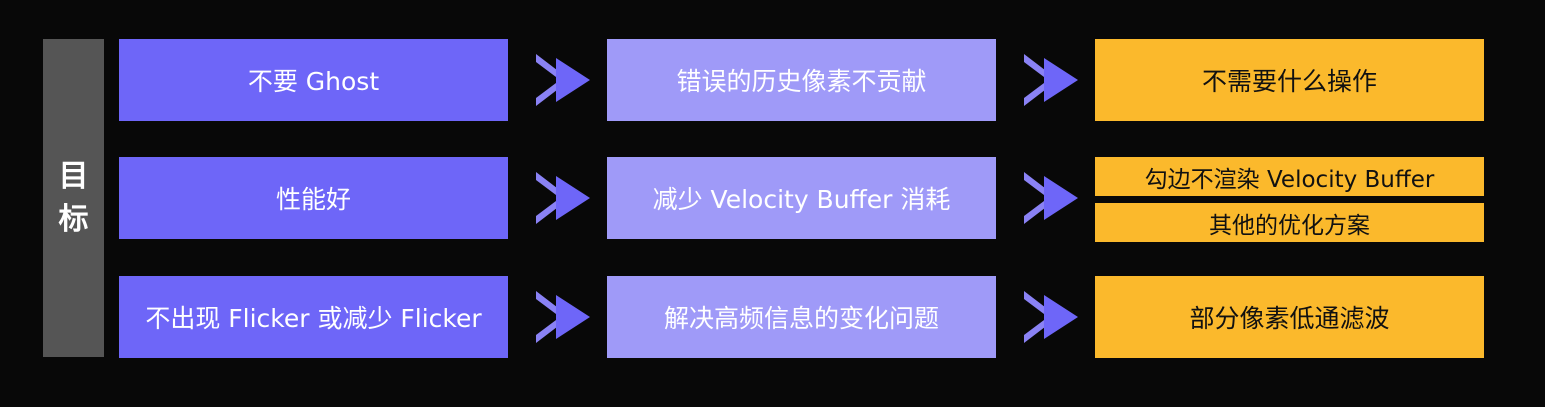 The image size is (1545, 407). Describe the element at coordinates (73, 219) in the screenshot. I see `side-label-char-2: 标` at that location.